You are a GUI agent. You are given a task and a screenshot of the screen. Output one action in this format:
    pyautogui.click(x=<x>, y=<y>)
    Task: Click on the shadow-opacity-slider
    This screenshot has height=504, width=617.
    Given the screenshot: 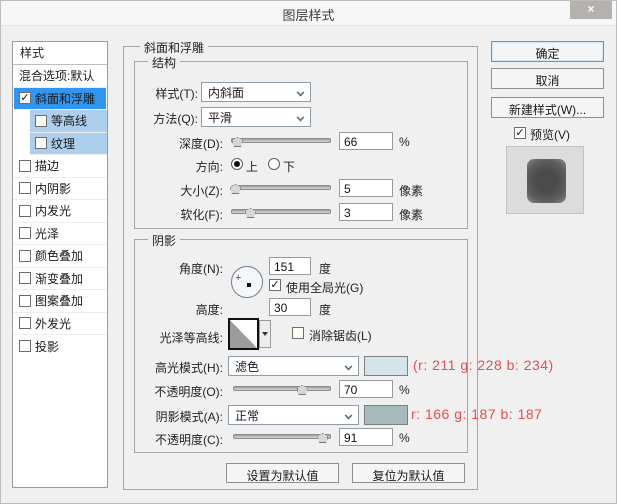 What is the action you would take?
    pyautogui.click(x=282, y=437)
    